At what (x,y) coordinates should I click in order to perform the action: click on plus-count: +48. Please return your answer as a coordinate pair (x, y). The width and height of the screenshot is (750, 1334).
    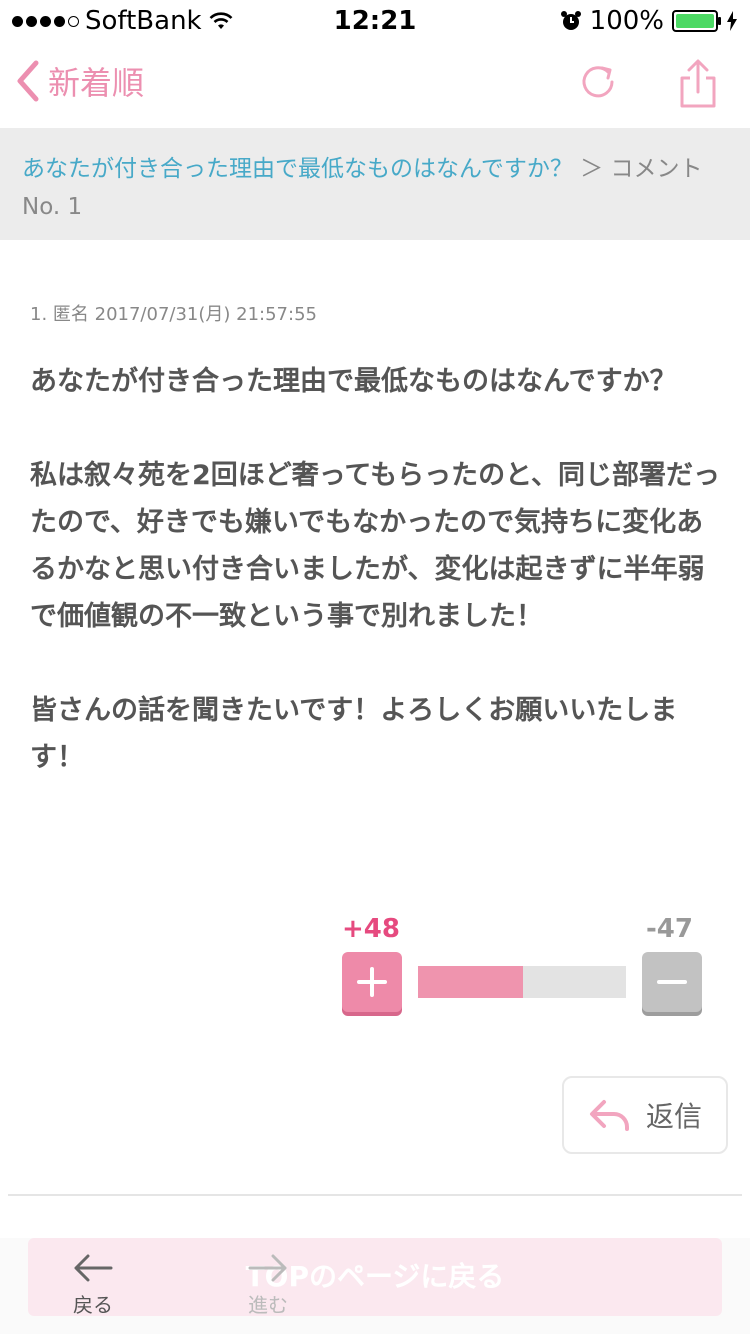
    Looking at the image, I should click on (371, 929).